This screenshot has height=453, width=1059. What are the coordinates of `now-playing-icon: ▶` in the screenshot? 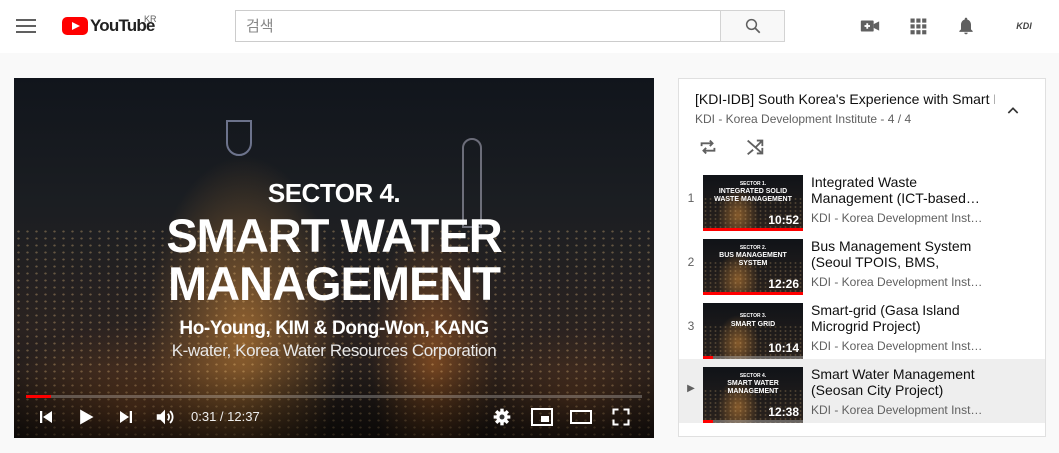 It's located at (691, 388).